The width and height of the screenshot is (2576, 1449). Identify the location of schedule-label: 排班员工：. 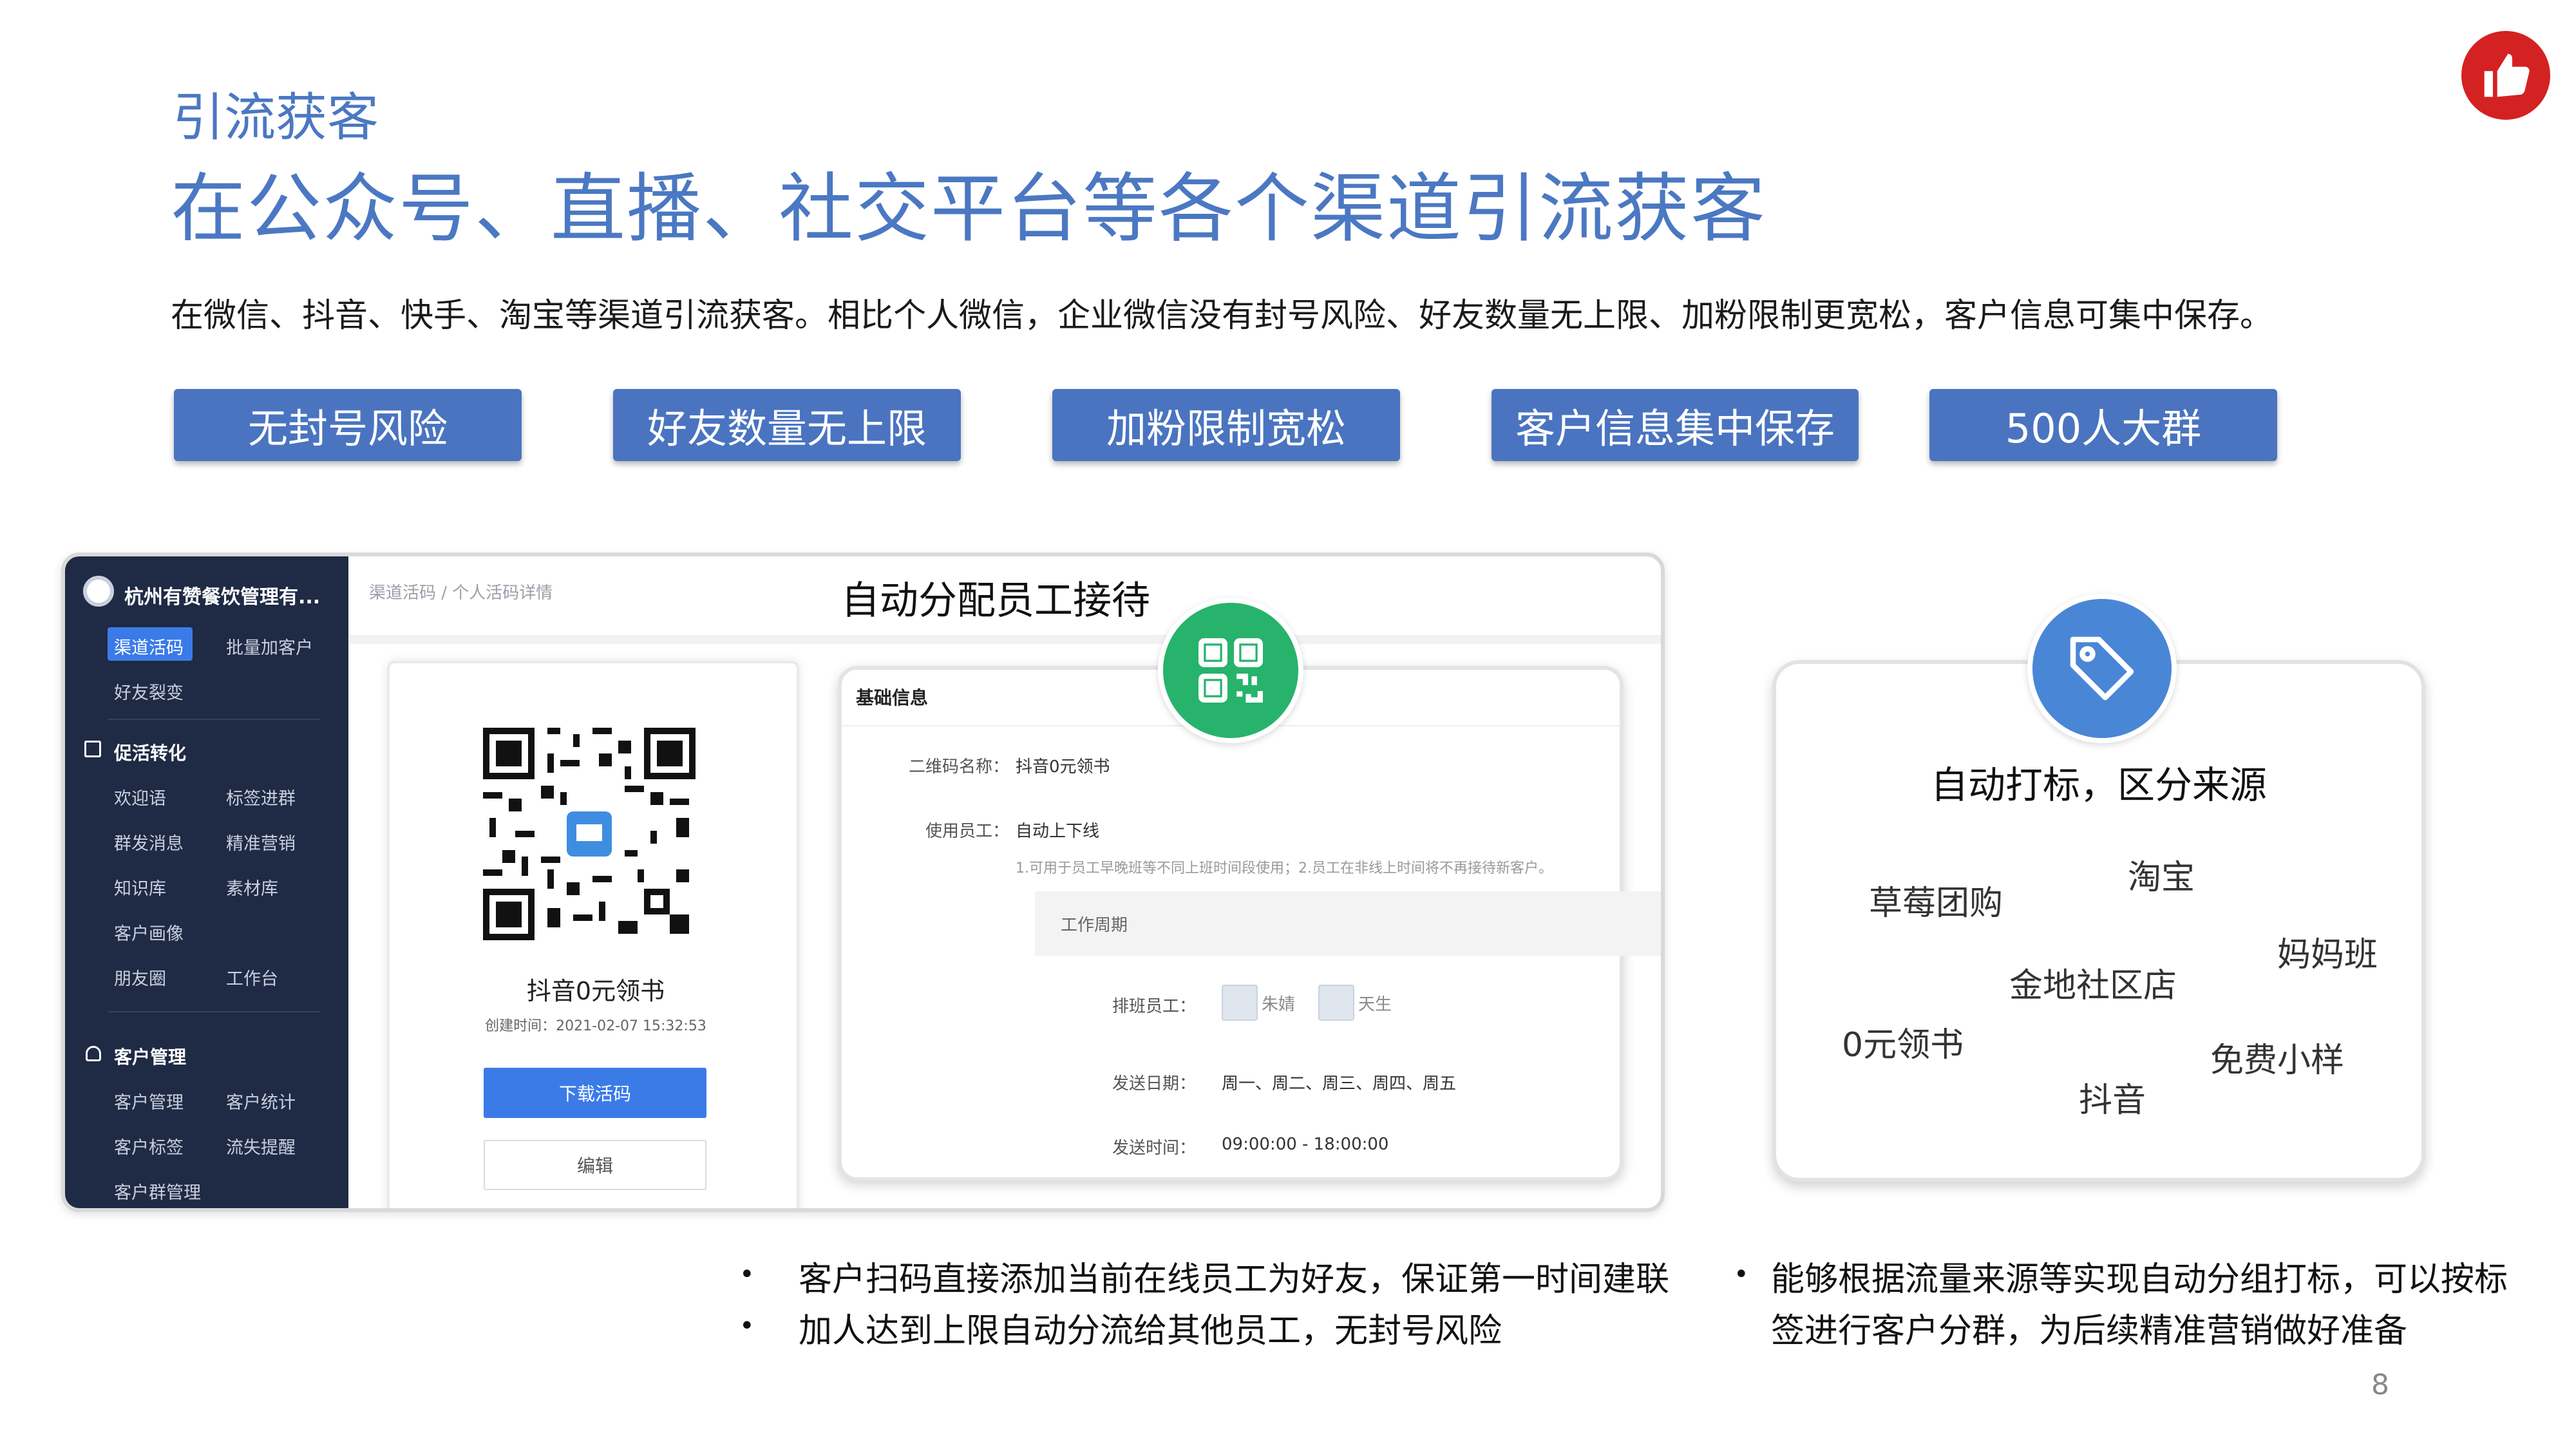
(1154, 1007).